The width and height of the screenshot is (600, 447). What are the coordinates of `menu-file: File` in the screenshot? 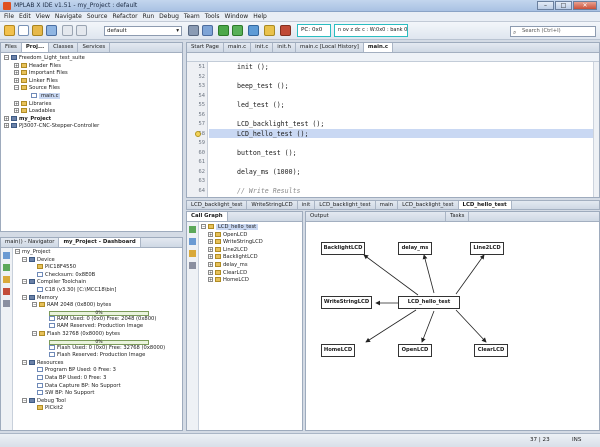 It's located at (9, 16).